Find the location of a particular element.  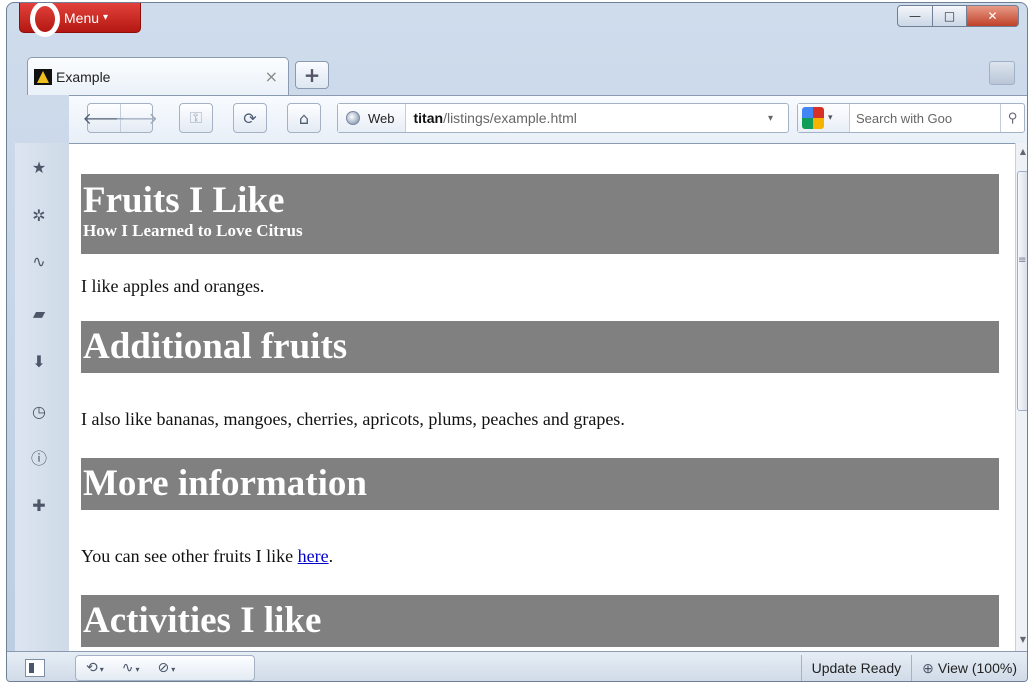

turbo-glyph: ⟲ is located at coordinates (92, 668).